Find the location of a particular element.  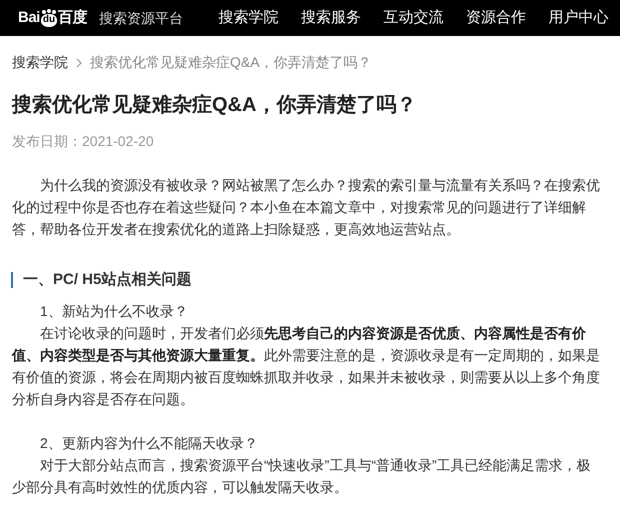

paw-icon is located at coordinates (48, 11).